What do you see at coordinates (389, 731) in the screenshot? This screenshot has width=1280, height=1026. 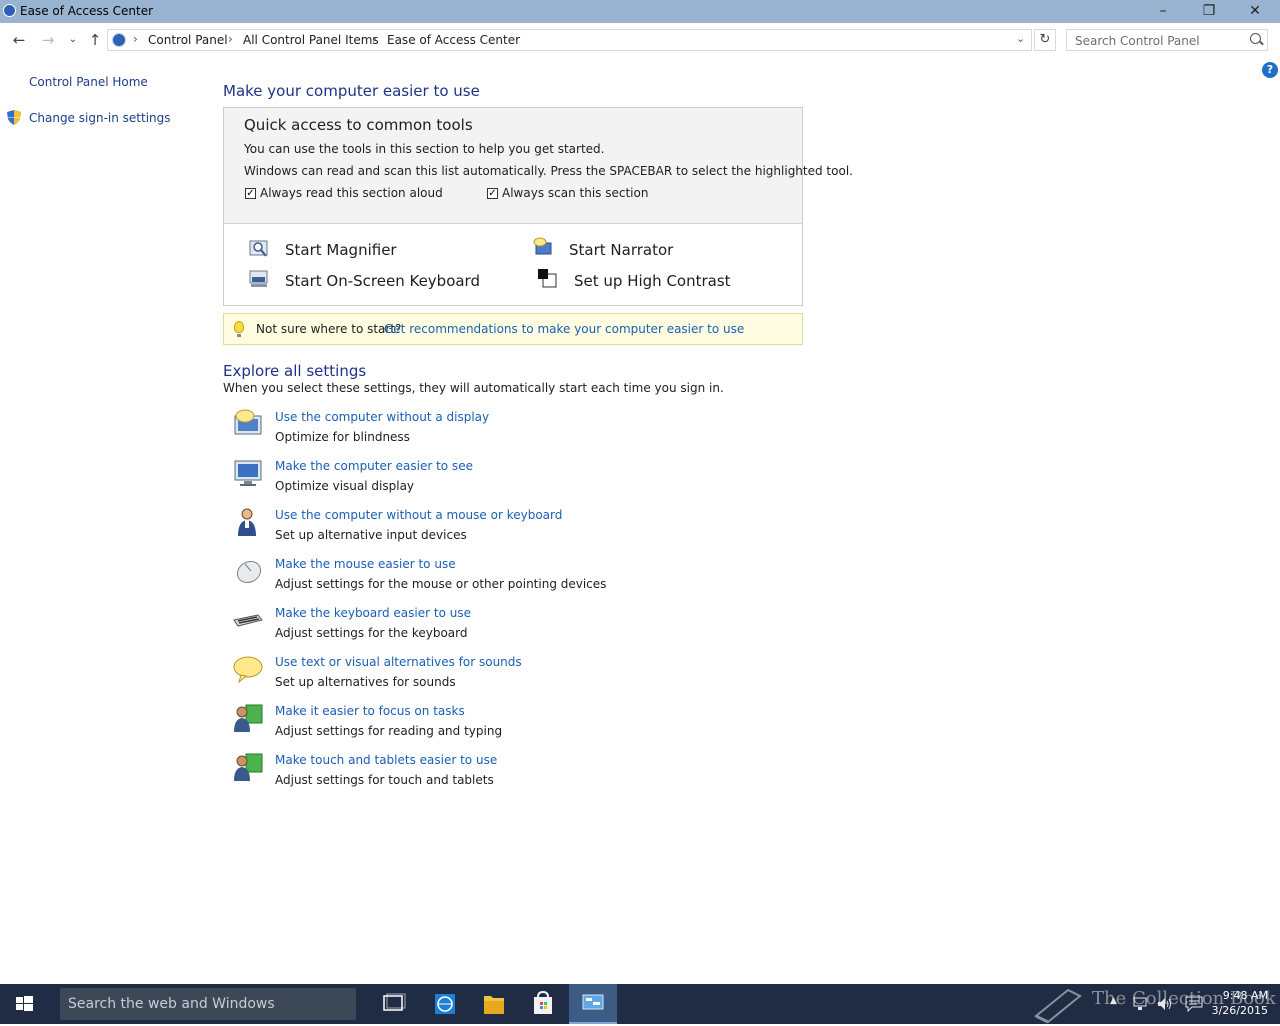 I see `setting-desc-focus: Adjust settings for reading and typing` at bounding box center [389, 731].